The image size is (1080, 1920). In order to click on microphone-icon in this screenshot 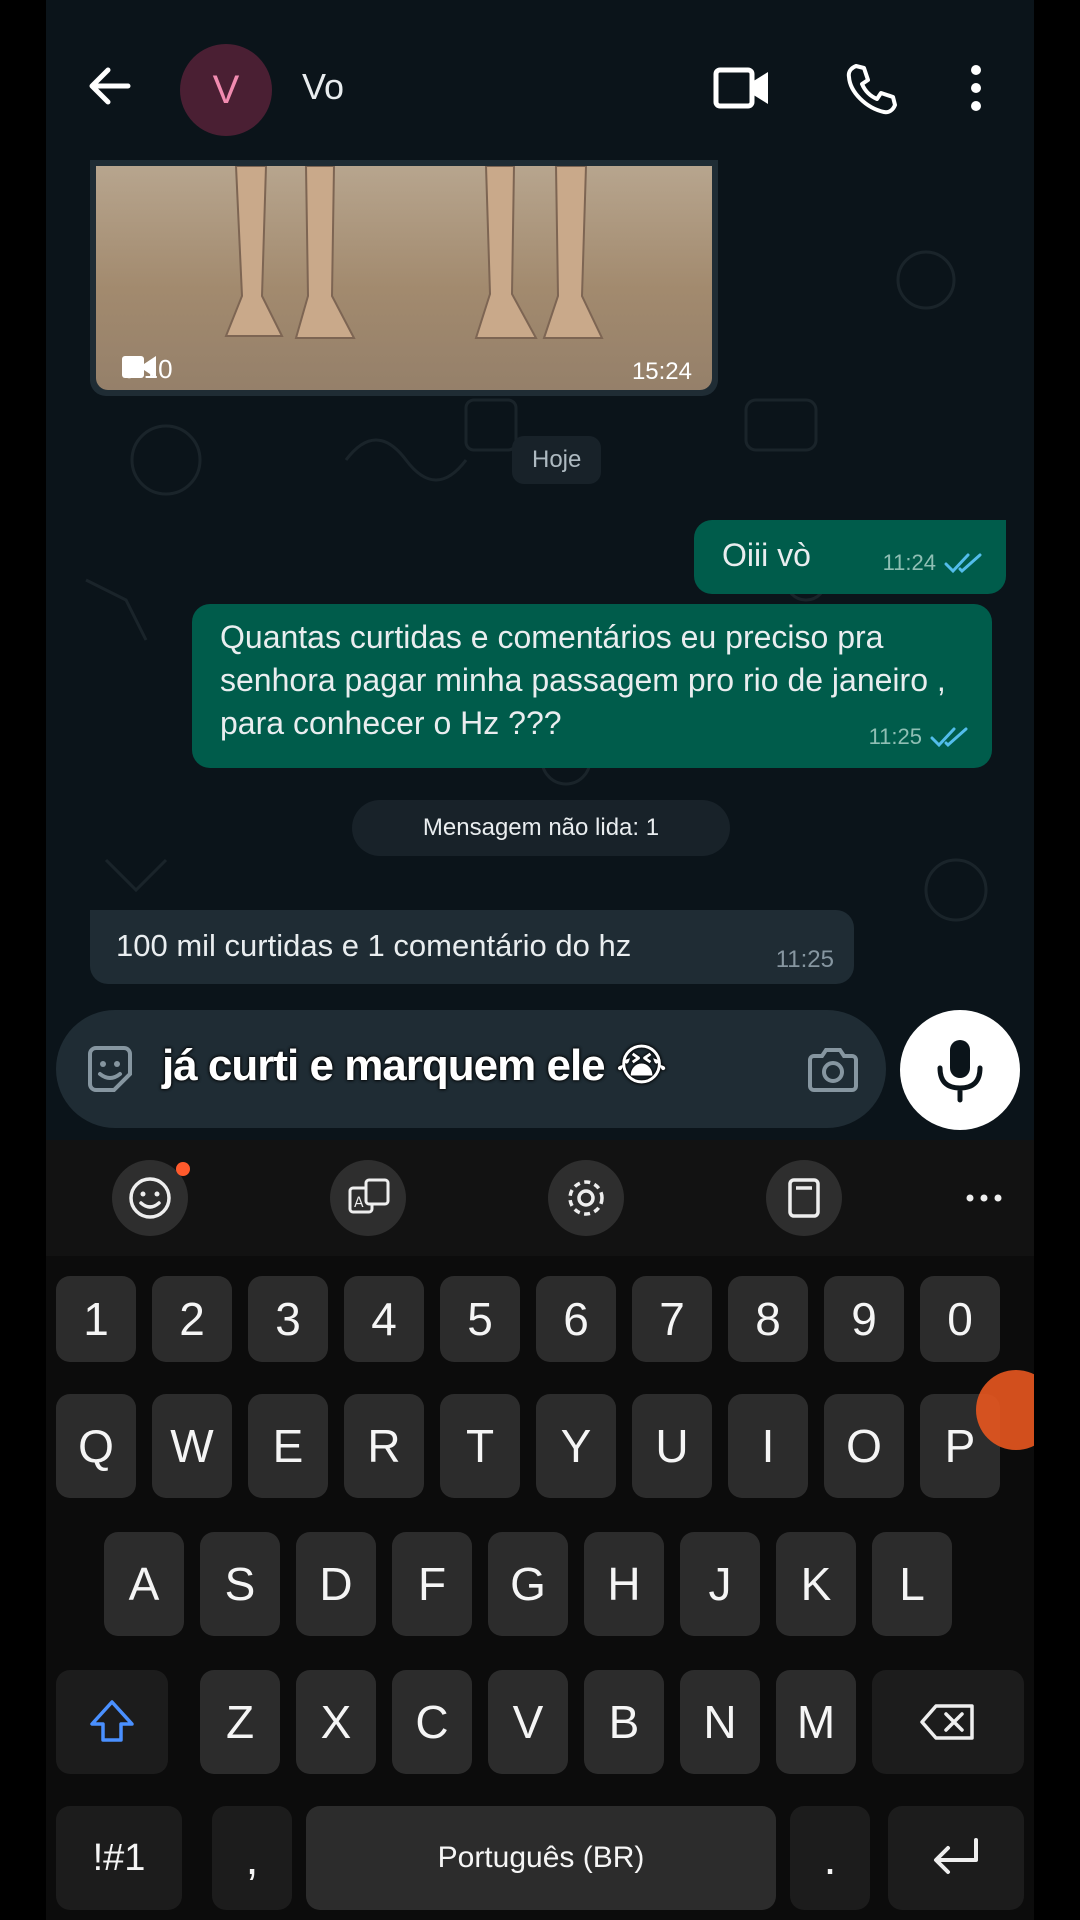, I will do `click(960, 1071)`.